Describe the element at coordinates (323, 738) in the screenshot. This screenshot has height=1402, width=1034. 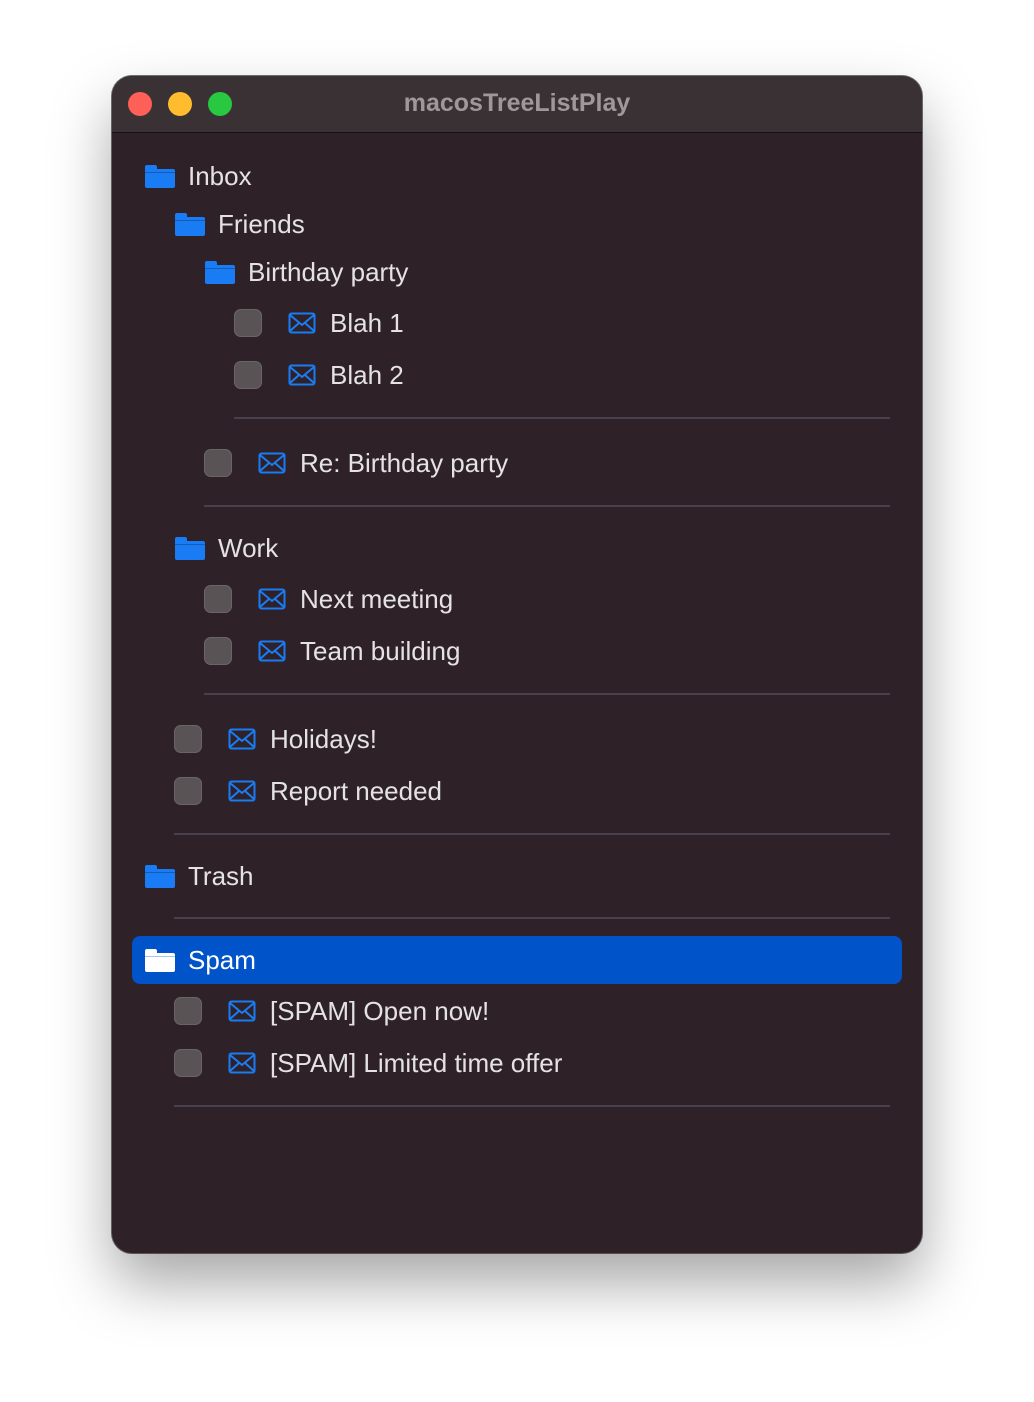
I see `message-title: Holidays!` at that location.